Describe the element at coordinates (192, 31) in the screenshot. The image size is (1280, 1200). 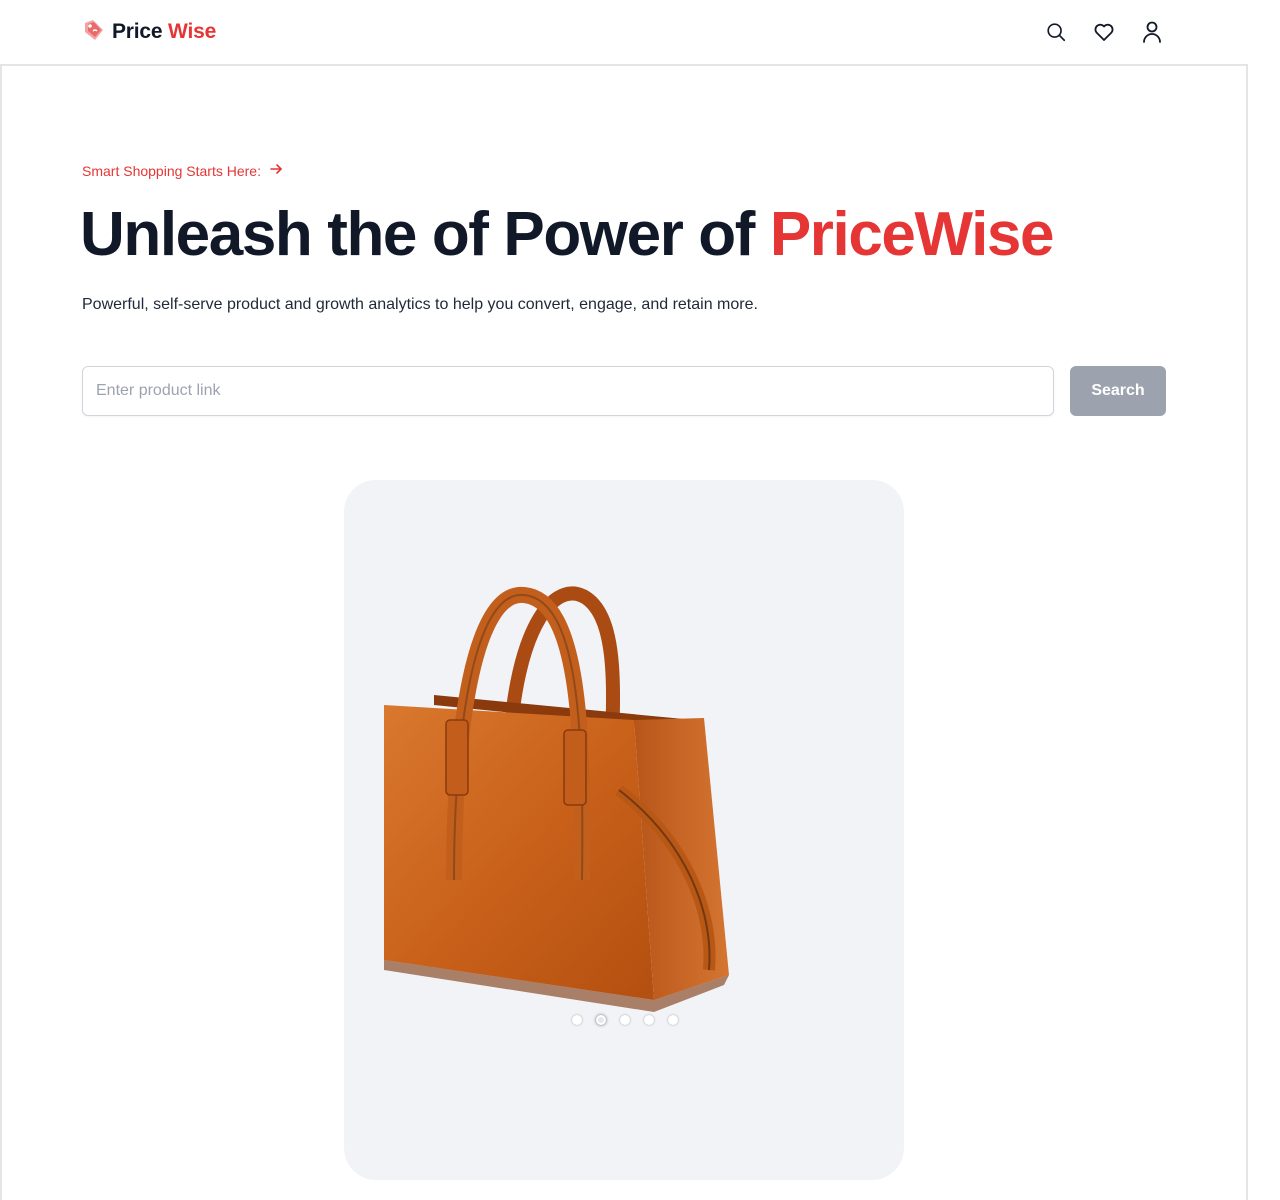
I see `logo-text-wise: Wise` at that location.